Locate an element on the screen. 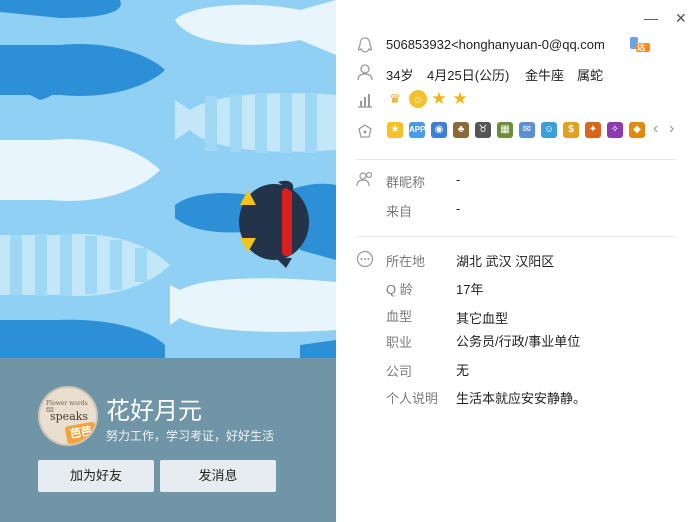  blood-type-label: 血型 is located at coordinates (399, 316).